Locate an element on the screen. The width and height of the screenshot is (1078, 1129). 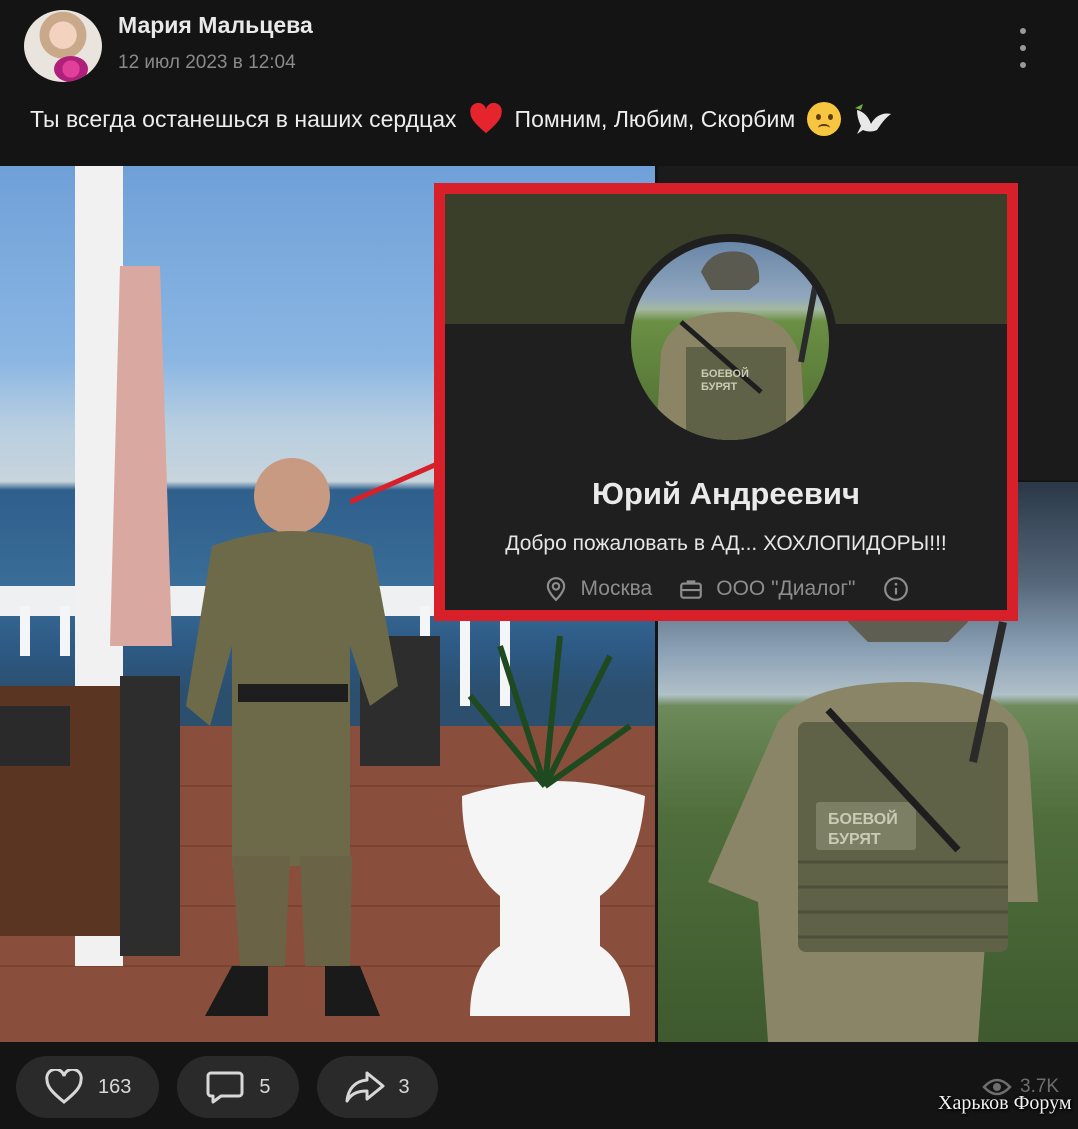
post-date: 12 июл 2023 в 12:04 is located at coordinates (207, 63).